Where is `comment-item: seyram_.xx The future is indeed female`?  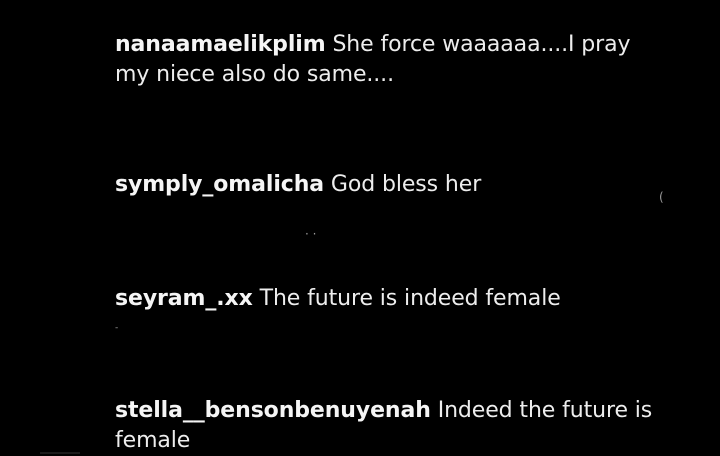 comment-item: seyram_.xx The future is indeed female is located at coordinates (385, 299).